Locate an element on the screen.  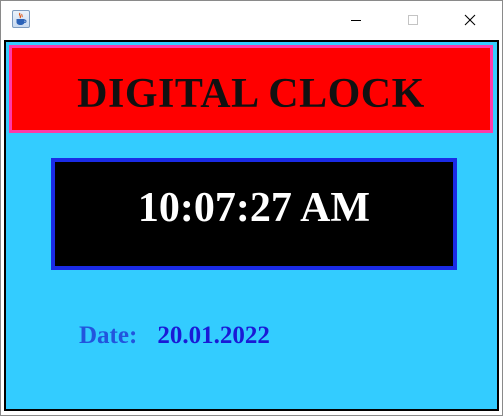
date-row: Date: 20.01.2022 is located at coordinates (174, 336).